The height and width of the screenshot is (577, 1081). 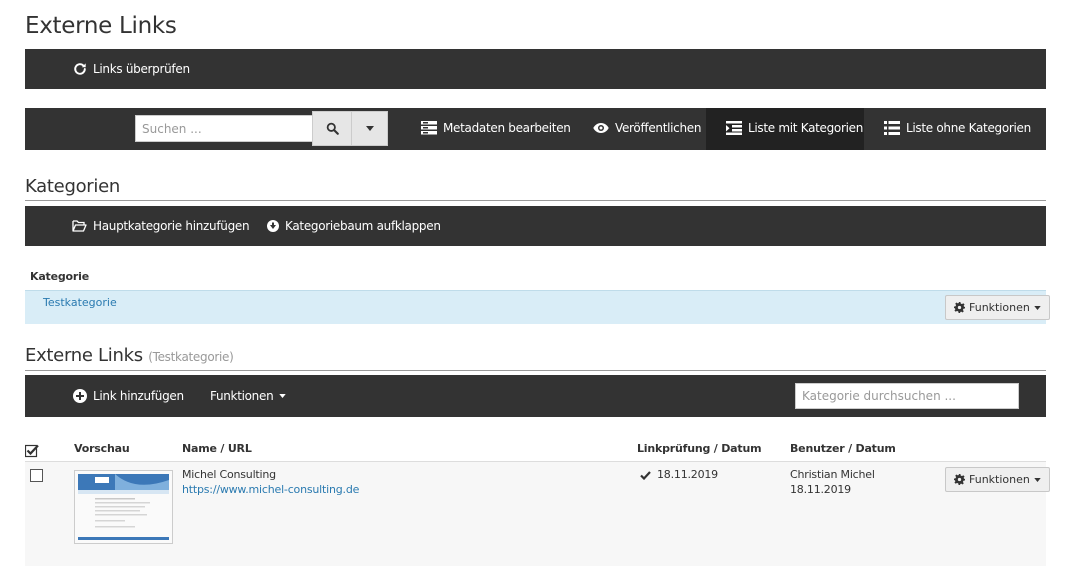 I want to click on link-check-date: 18.11.2019, so click(x=687, y=474).